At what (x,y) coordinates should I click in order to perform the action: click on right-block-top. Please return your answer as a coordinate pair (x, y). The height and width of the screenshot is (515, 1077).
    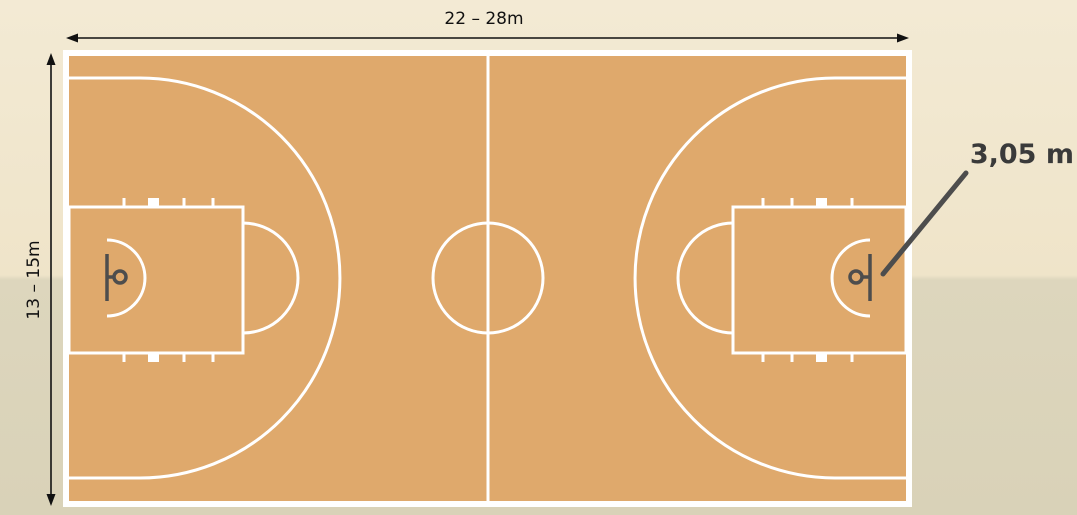
    Looking at the image, I should click on (821, 202).